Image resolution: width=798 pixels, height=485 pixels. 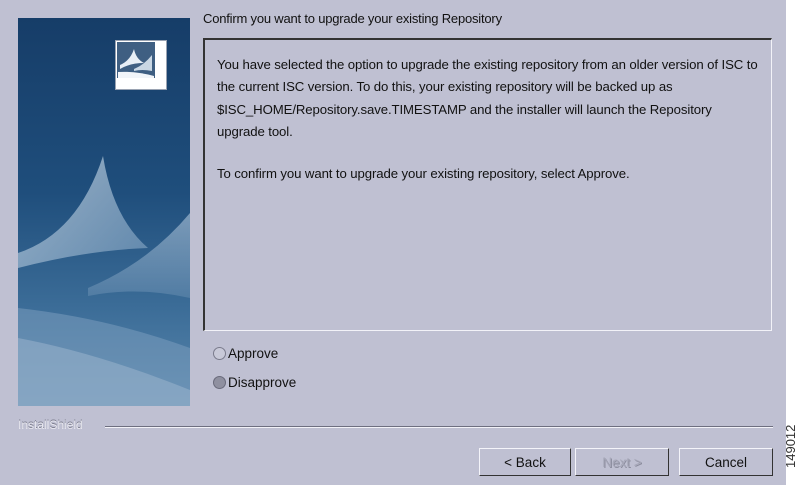 I want to click on installshield-brand: InstallShield, so click(x=50, y=425).